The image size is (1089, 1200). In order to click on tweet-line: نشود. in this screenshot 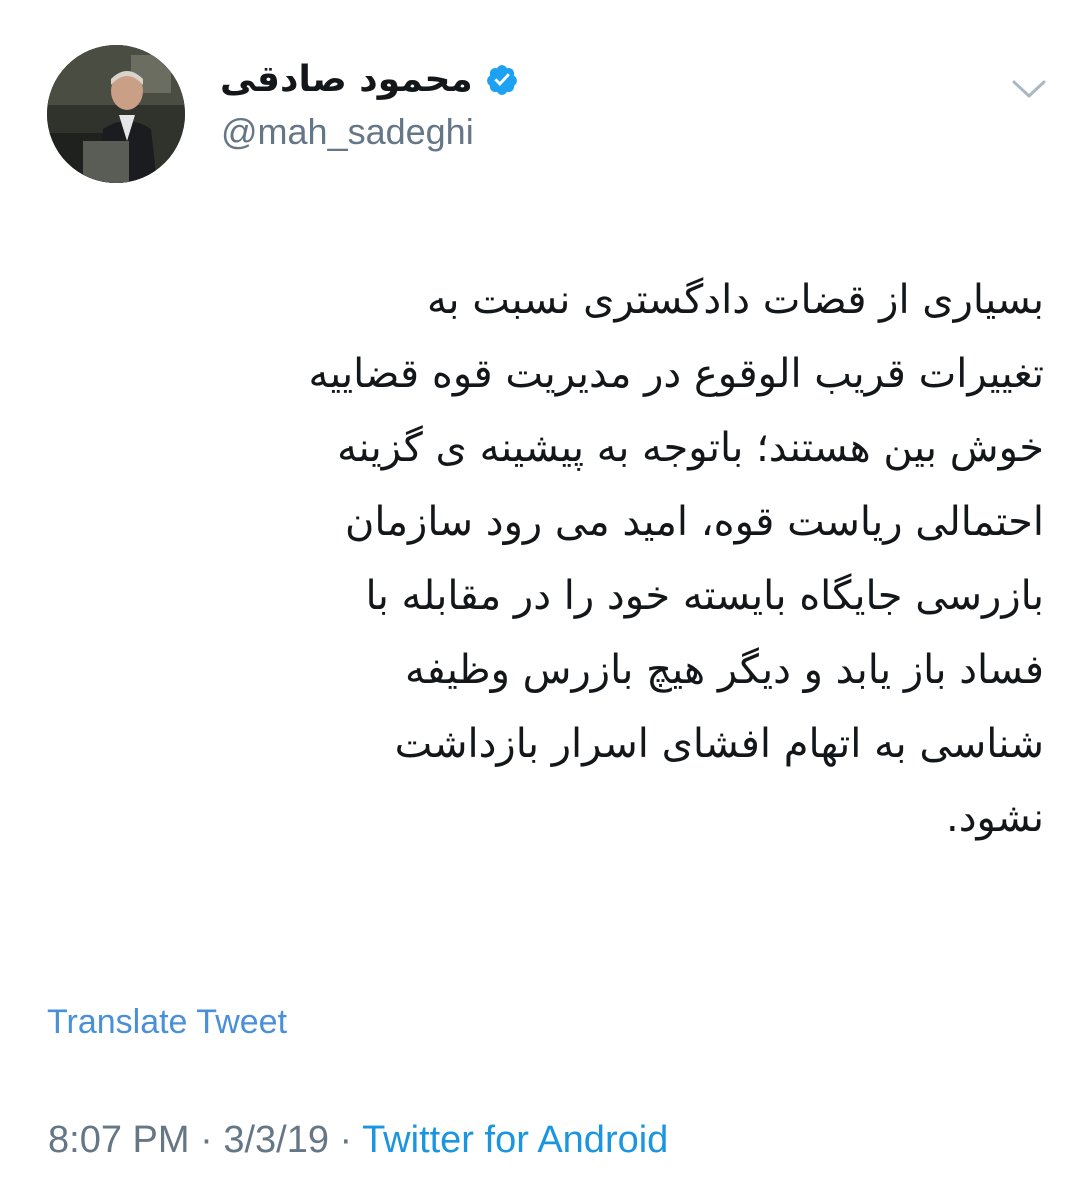, I will do `click(994, 818)`.